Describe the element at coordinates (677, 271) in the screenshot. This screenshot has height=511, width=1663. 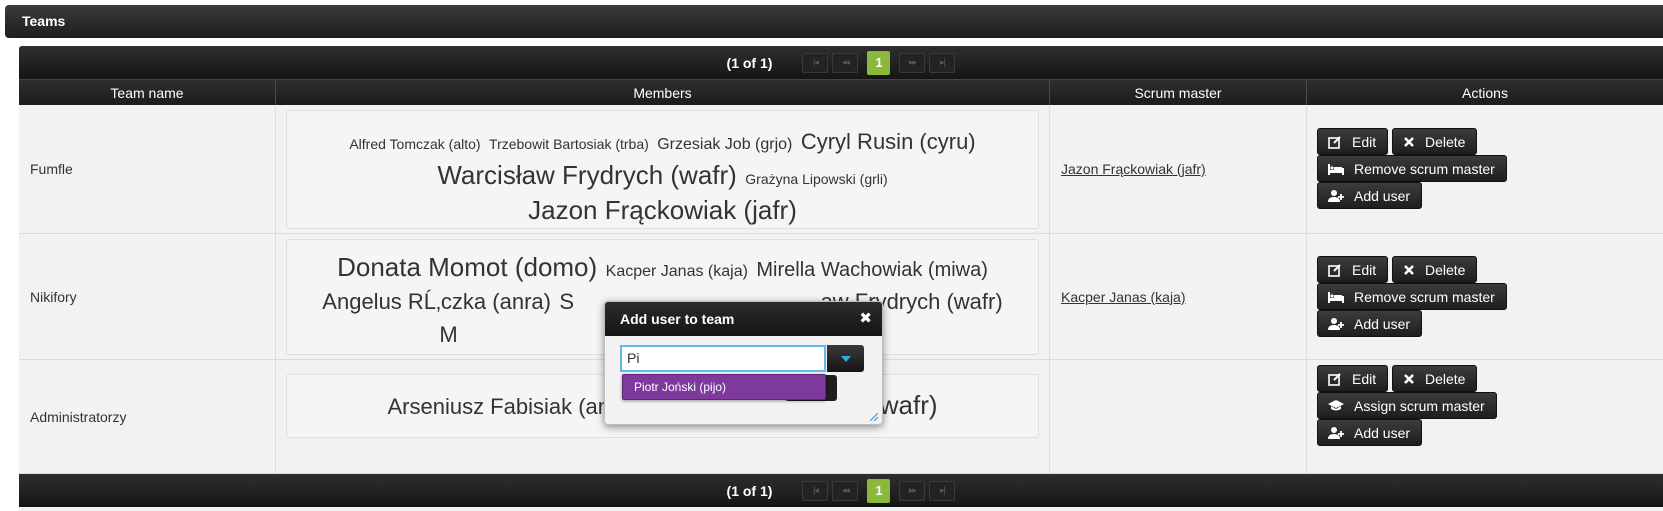
I see `member-tag: Kacper Janas (kaja)` at that location.